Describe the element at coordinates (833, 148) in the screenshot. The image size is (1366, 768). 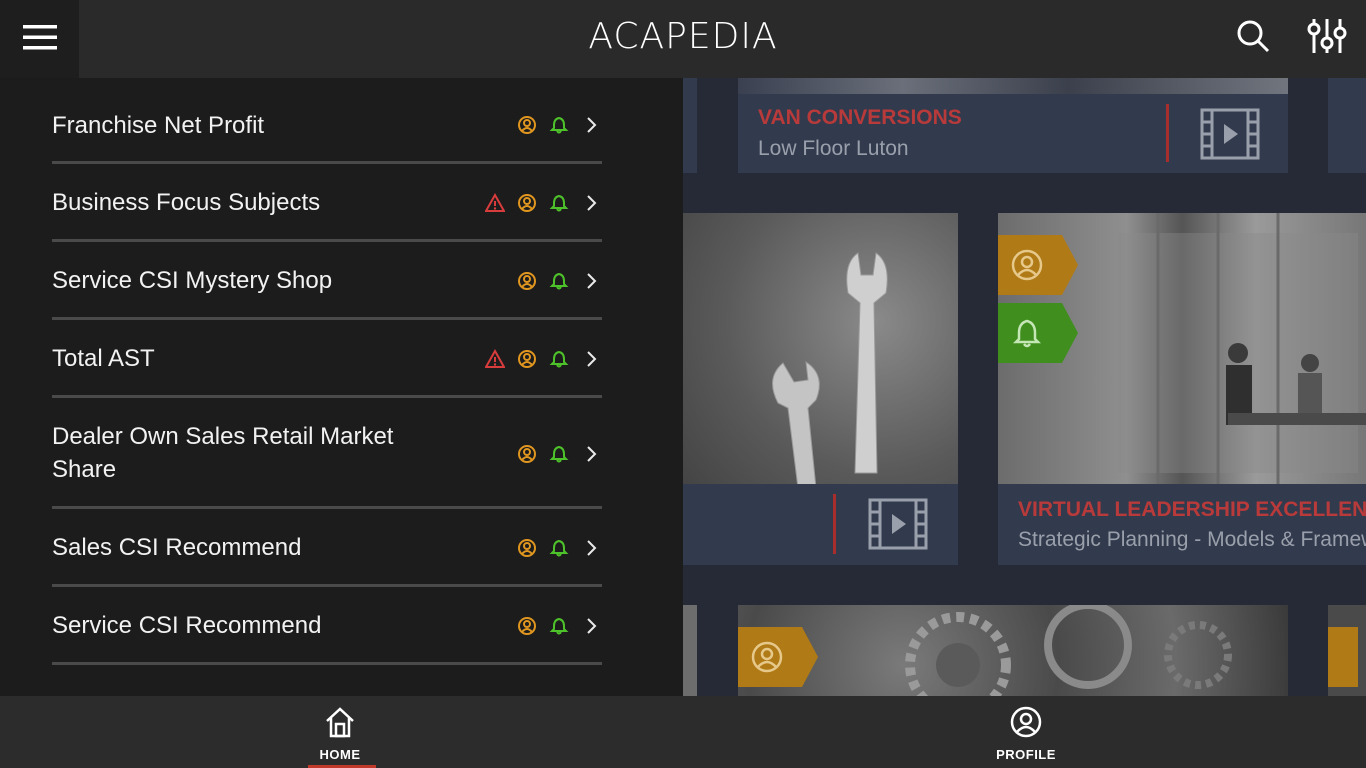
I see `course-subtitle: Low Floor Luton` at that location.